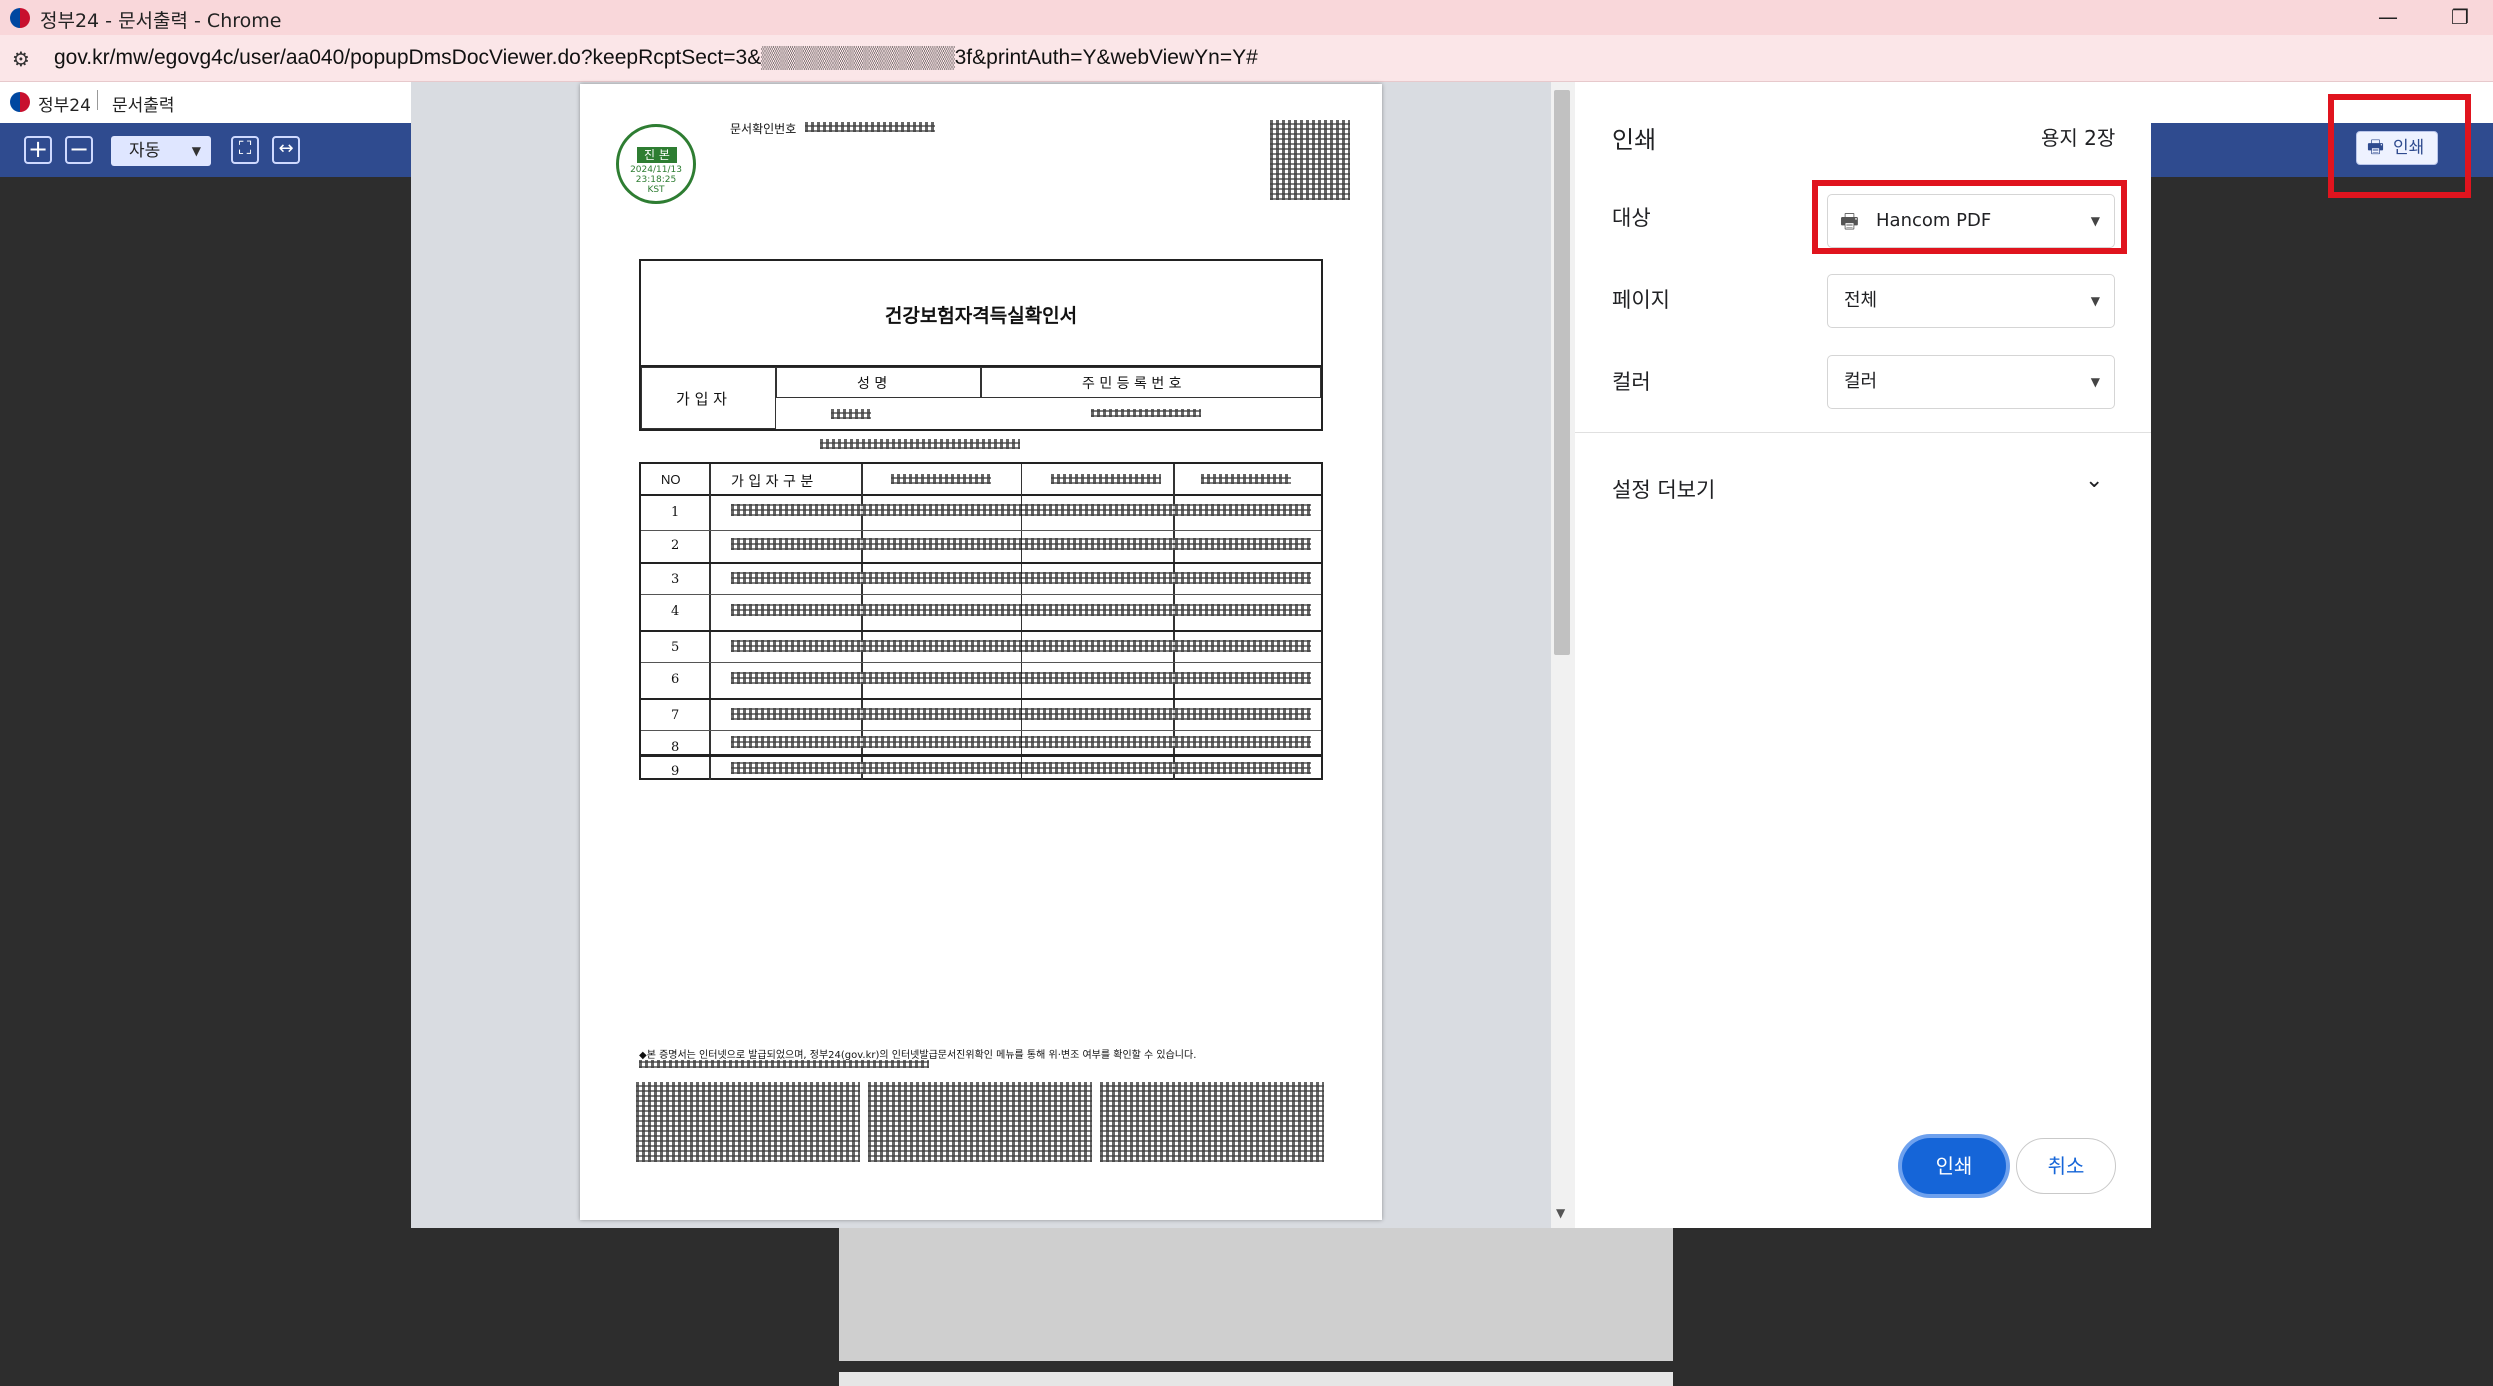 The image size is (2493, 1386). I want to click on rrn-redacted, so click(1146, 413).